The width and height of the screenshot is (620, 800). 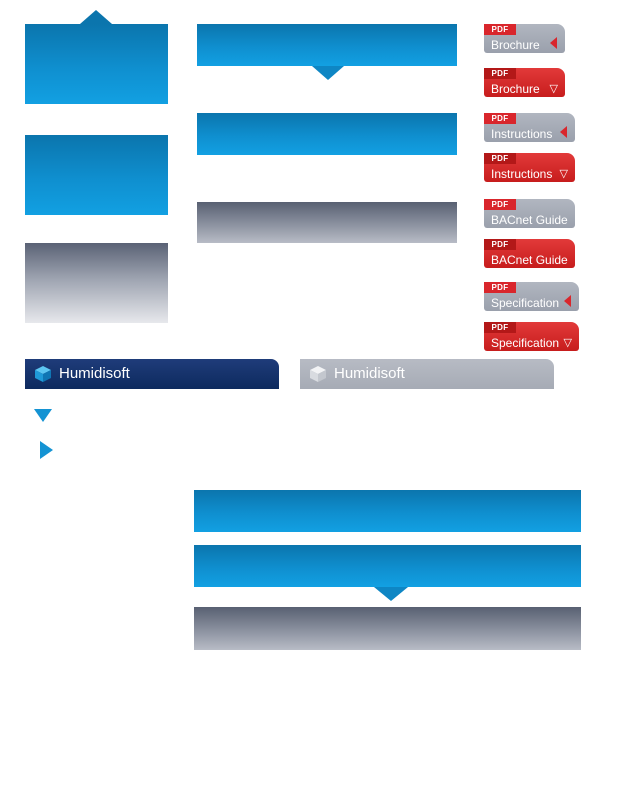 I want to click on blue-bar, so click(x=327, y=134).